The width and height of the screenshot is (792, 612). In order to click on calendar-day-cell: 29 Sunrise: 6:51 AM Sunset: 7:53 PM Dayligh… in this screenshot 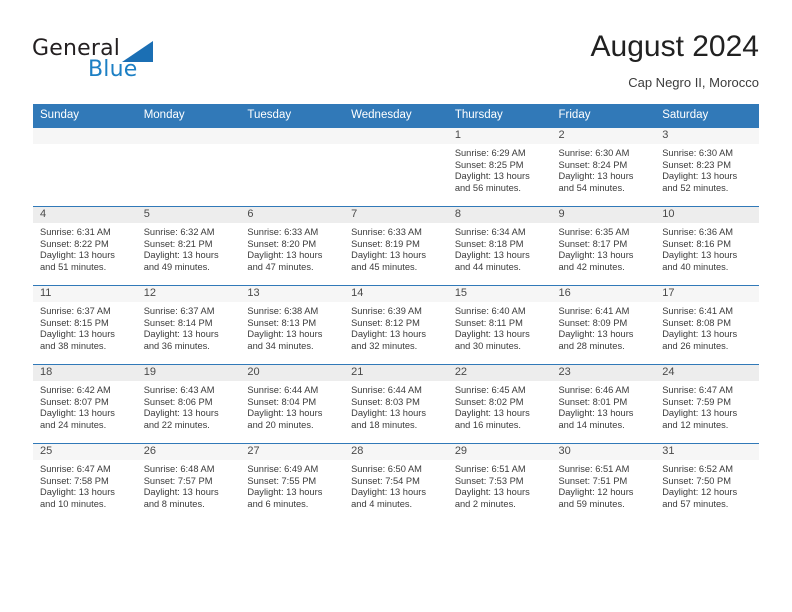, I will do `click(499, 482)`.